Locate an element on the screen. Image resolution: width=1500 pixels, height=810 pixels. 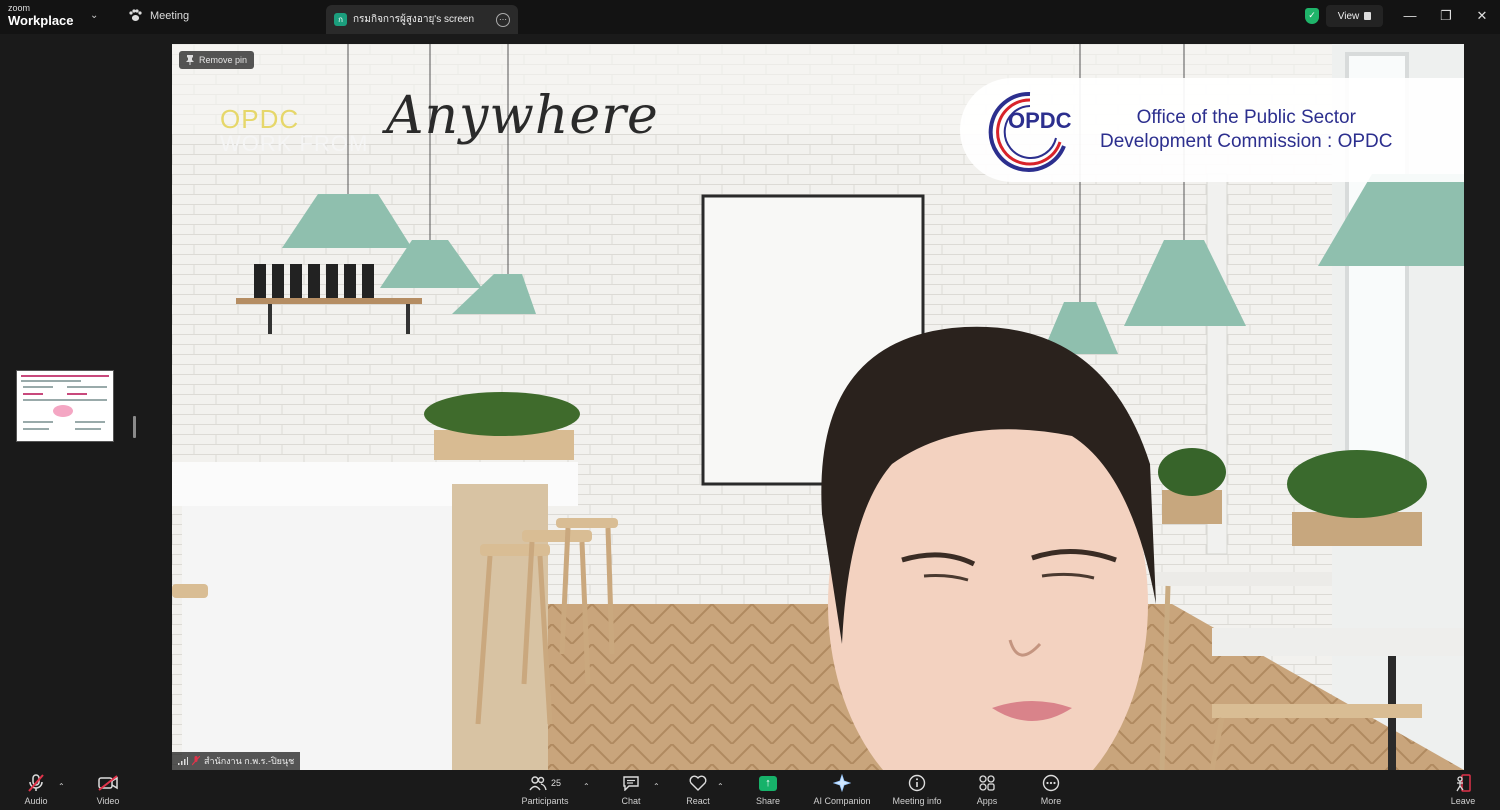
leave-label: Leave is located at coordinates (1463, 801).